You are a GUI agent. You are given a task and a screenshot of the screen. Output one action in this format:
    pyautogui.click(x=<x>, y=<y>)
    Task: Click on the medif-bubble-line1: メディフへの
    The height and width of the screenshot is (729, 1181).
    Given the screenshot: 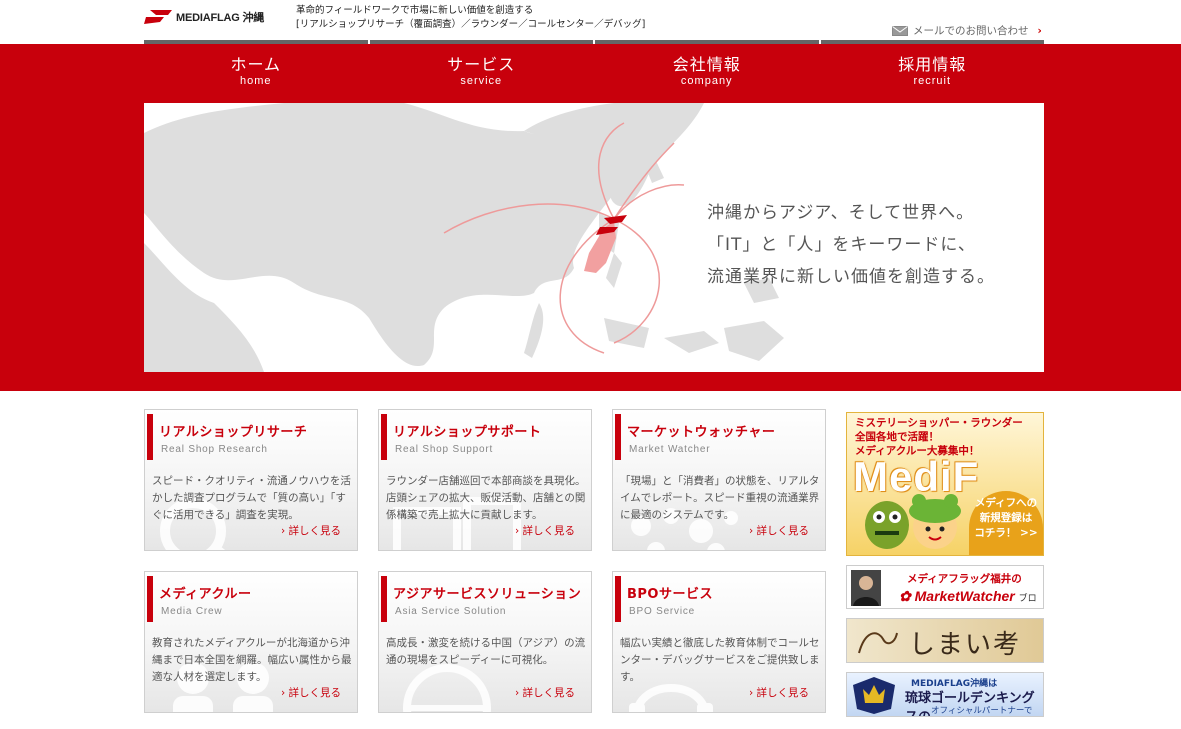 What is the action you would take?
    pyautogui.click(x=1006, y=503)
    